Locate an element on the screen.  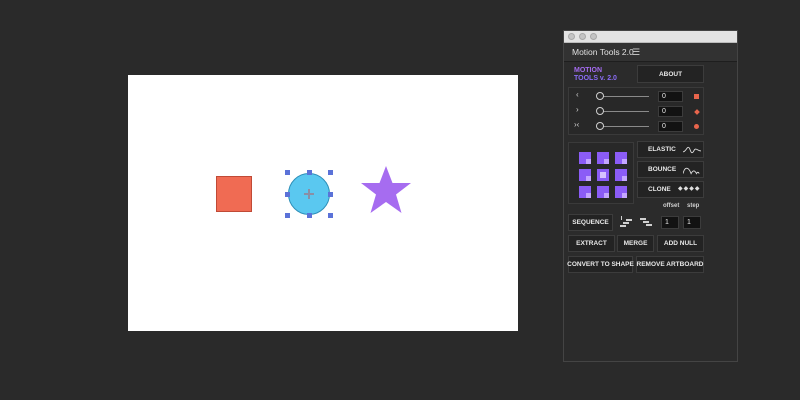
diamond-keyframe-icon is located at coordinates (697, 112).